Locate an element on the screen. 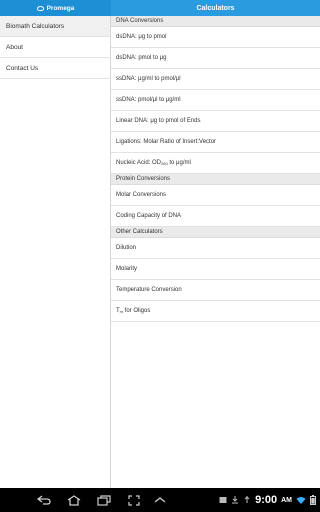  action-bar: Calculators is located at coordinates (215, 8).